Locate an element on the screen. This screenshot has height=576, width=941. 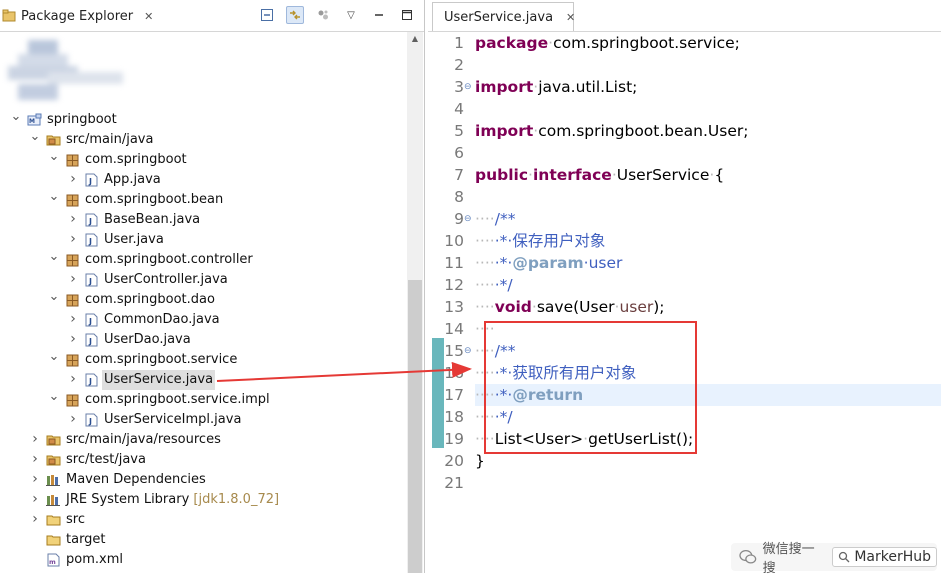
tree-item: ⌄ com.springboot.service.impl is located at coordinates (203, 400).